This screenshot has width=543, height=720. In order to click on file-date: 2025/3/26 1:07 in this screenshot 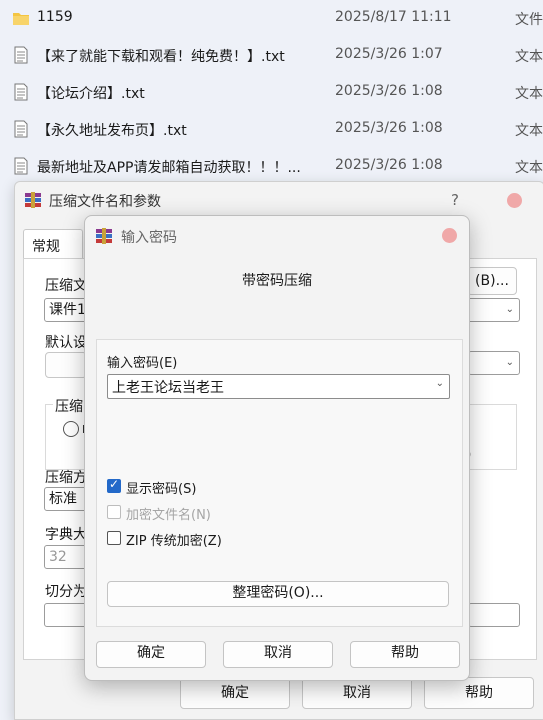, I will do `click(389, 54)`.